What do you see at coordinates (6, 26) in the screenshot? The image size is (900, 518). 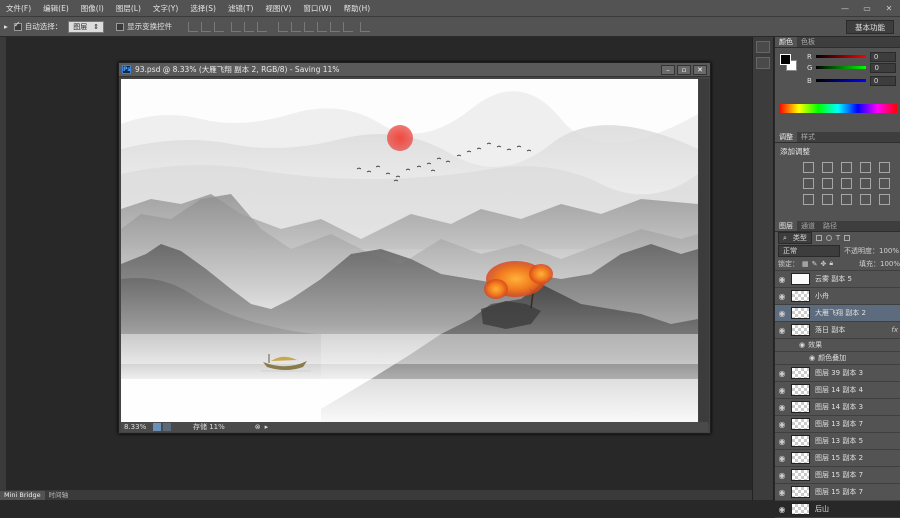 I see `move-tool-arrow-icon: ▸` at bounding box center [6, 26].